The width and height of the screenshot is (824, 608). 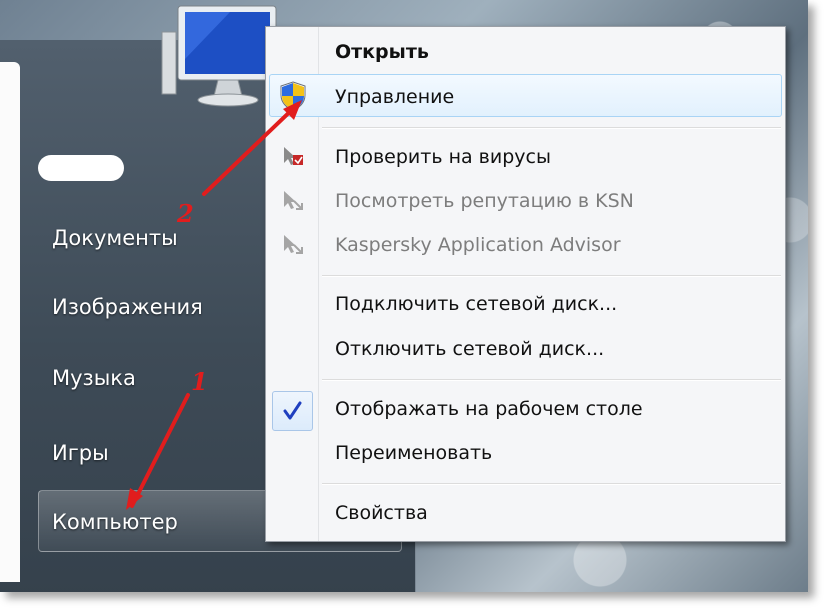 What do you see at coordinates (127, 307) in the screenshot?
I see `start-item-pictures: Изображения` at bounding box center [127, 307].